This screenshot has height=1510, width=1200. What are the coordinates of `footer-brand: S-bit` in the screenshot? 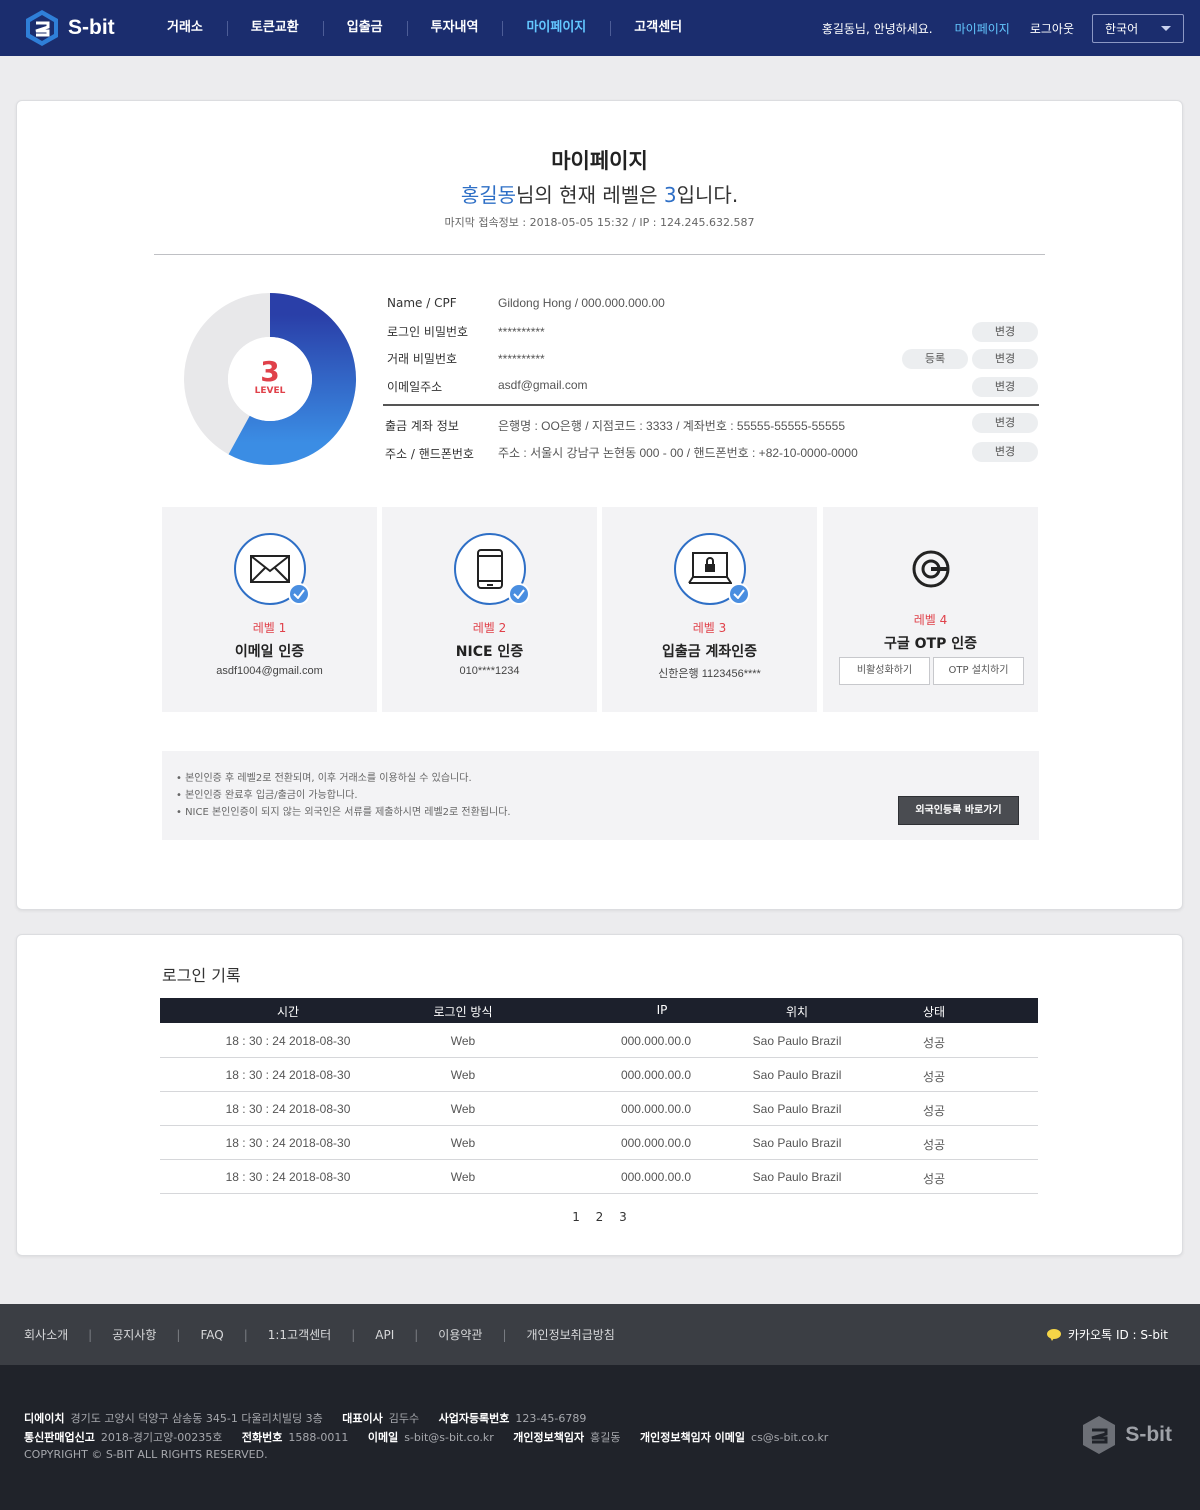 It's located at (1148, 1434).